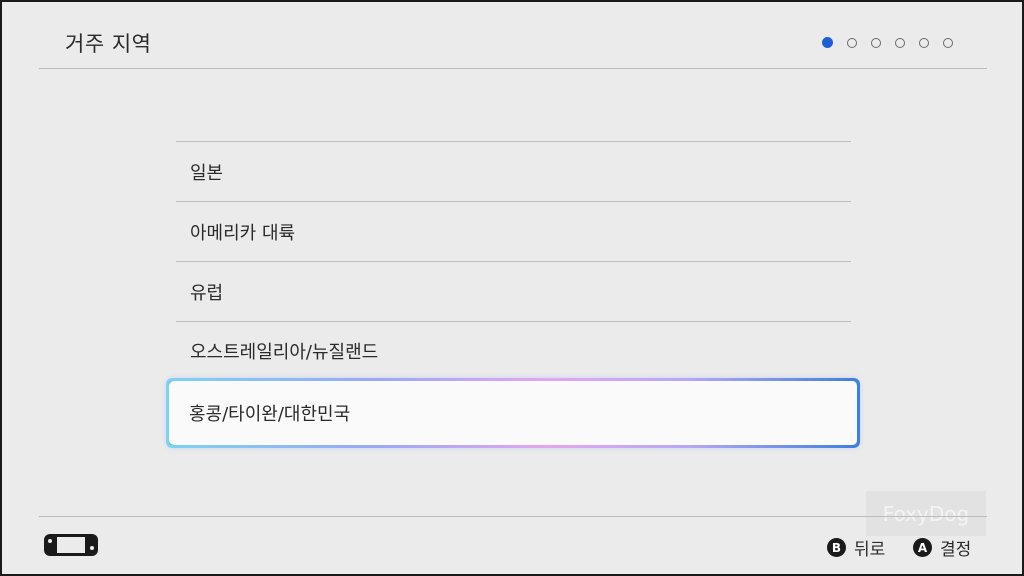  What do you see at coordinates (207, 293) in the screenshot?
I see `region-item-label: 유럽` at bounding box center [207, 293].